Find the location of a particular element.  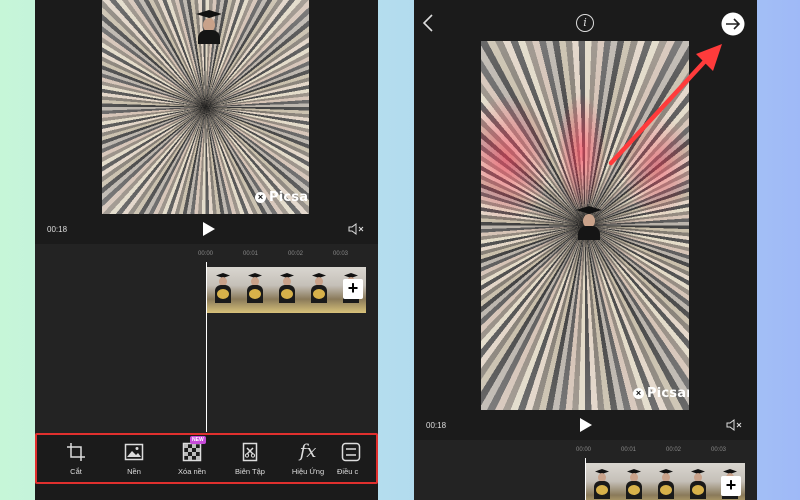

fx-glyph: fx is located at coordinates (308, 451).